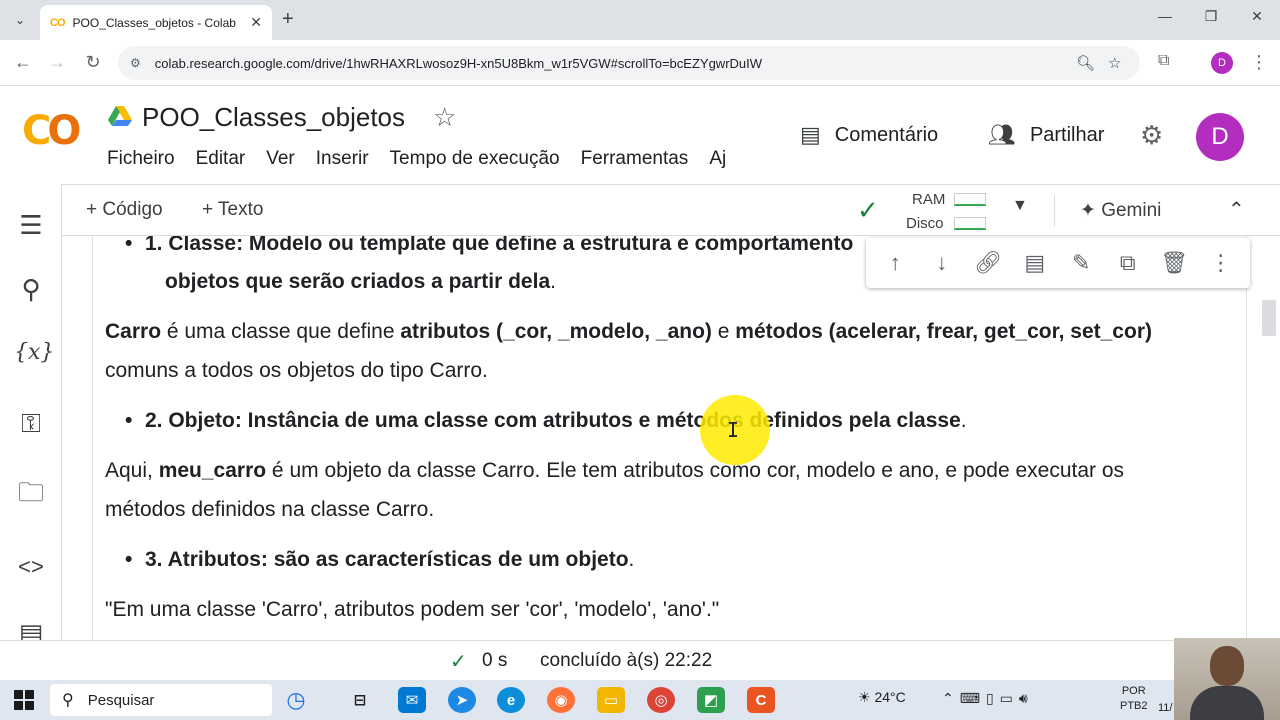 Image resolution: width=1280 pixels, height=720 pixels. What do you see at coordinates (31, 424) in the screenshot?
I see `secrets-key-icon: ⚿` at bounding box center [31, 424].